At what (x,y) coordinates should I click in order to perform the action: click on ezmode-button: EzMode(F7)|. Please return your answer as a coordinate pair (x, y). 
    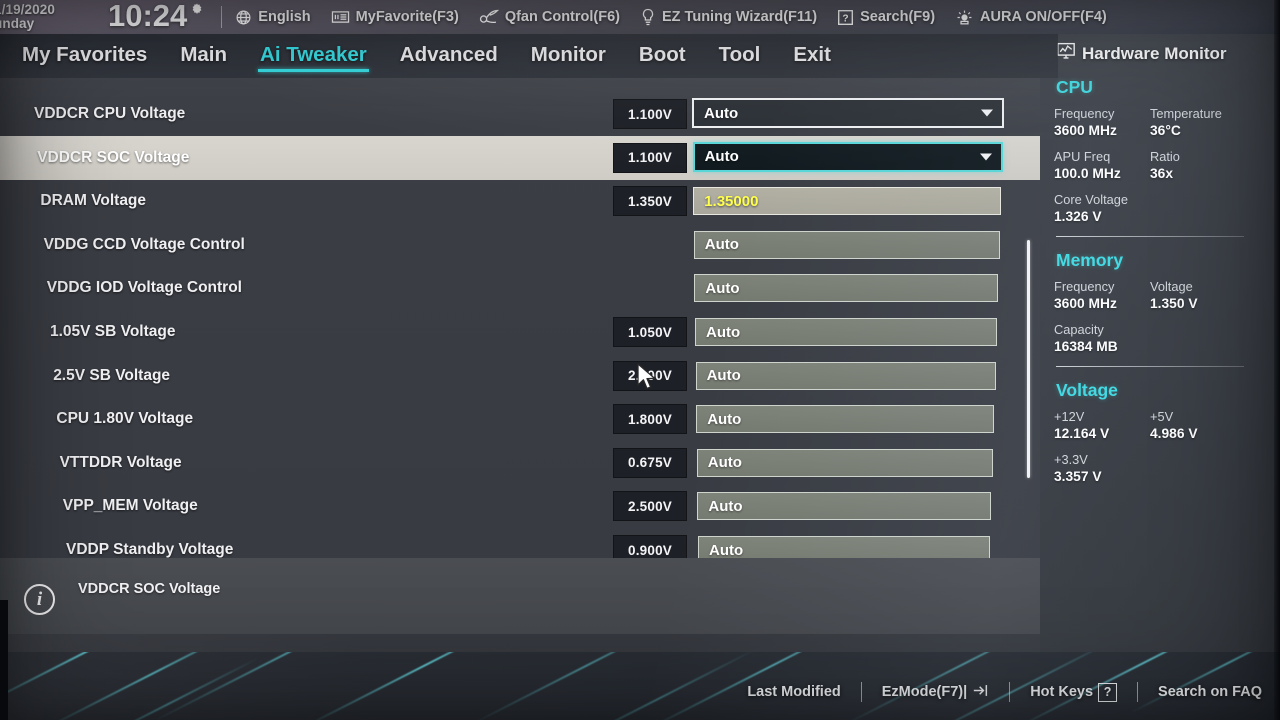
    Looking at the image, I should click on (935, 692).